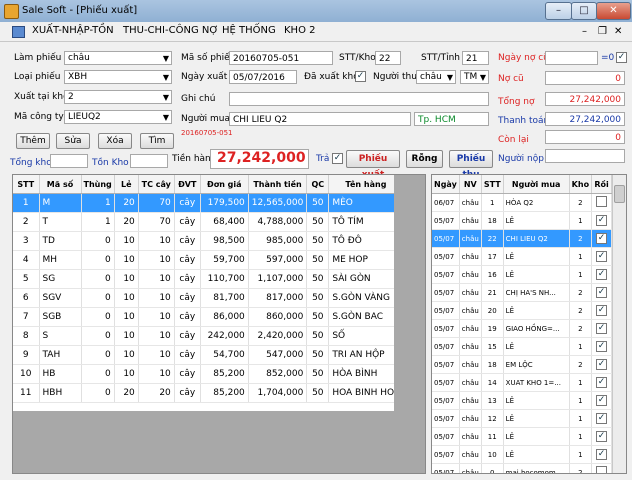  What do you see at coordinates (571, 58) in the screenshot?
I see `ngay-no-cu-field` at bounding box center [571, 58].